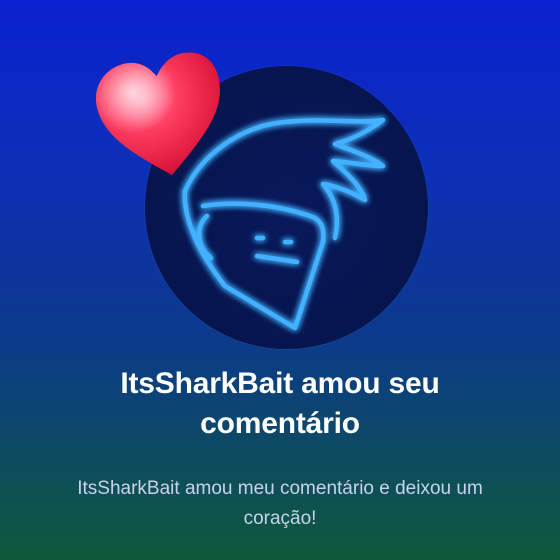 This screenshot has width=560, height=560. What do you see at coordinates (162, 118) in the screenshot?
I see `heart-icon` at bounding box center [162, 118].